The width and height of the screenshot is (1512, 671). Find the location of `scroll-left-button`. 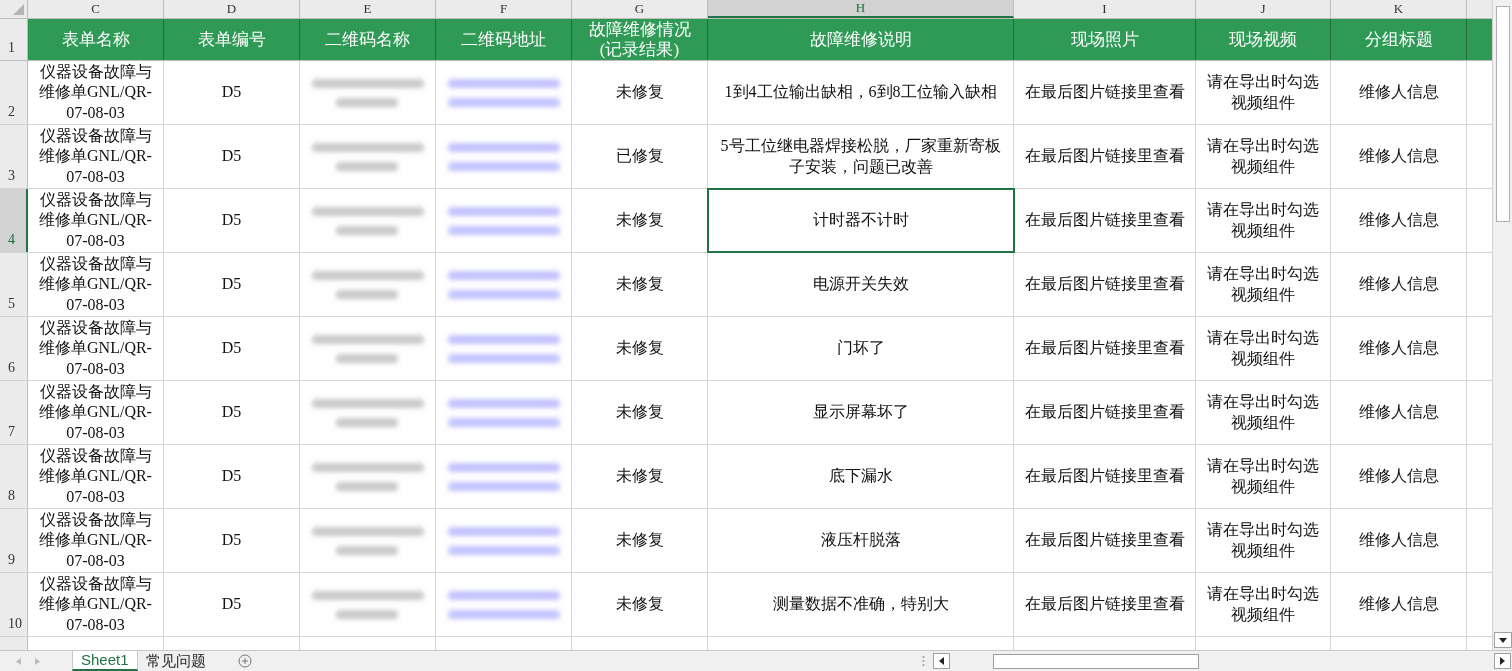

scroll-left-button is located at coordinates (941, 661).